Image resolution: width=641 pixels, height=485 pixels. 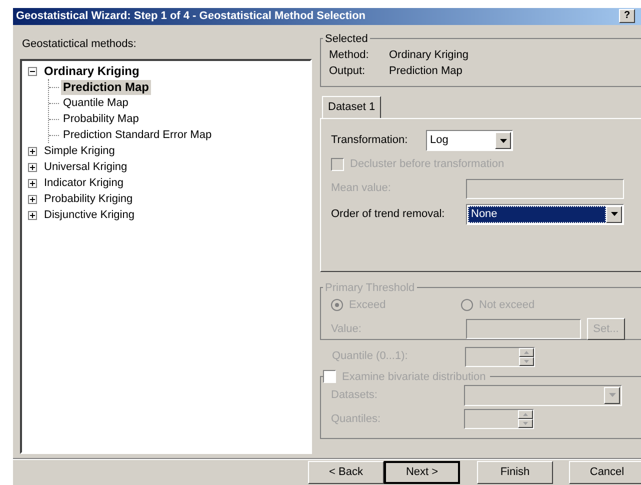 I want to click on finish-button: Finish, so click(x=515, y=472).